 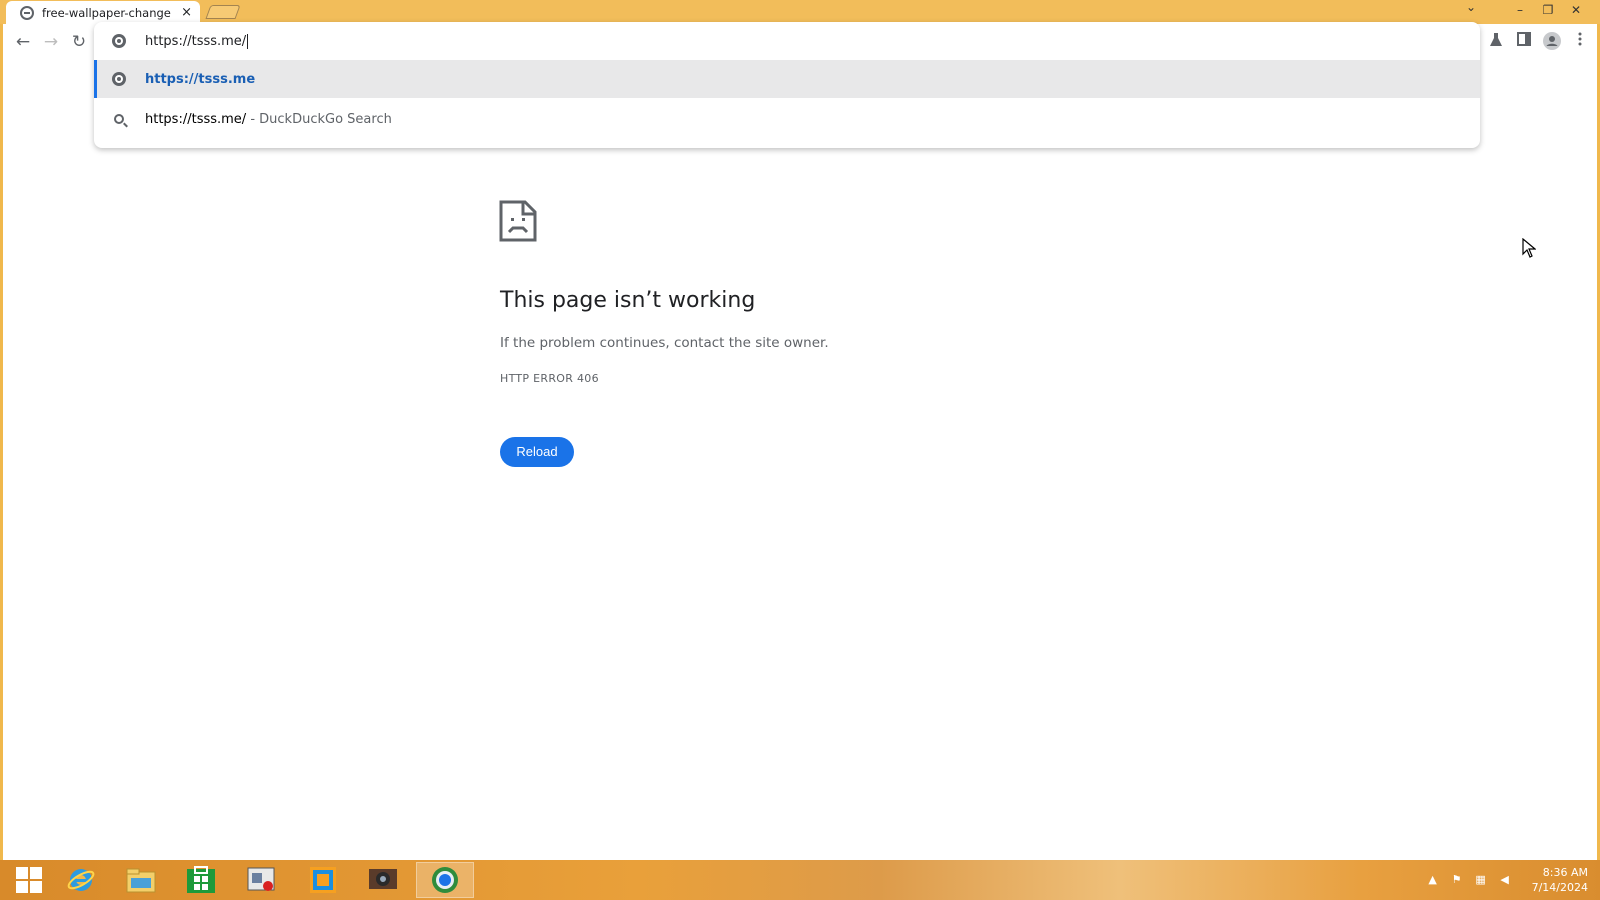 I want to click on address-text: https://tsss.me/, so click(x=196, y=41).